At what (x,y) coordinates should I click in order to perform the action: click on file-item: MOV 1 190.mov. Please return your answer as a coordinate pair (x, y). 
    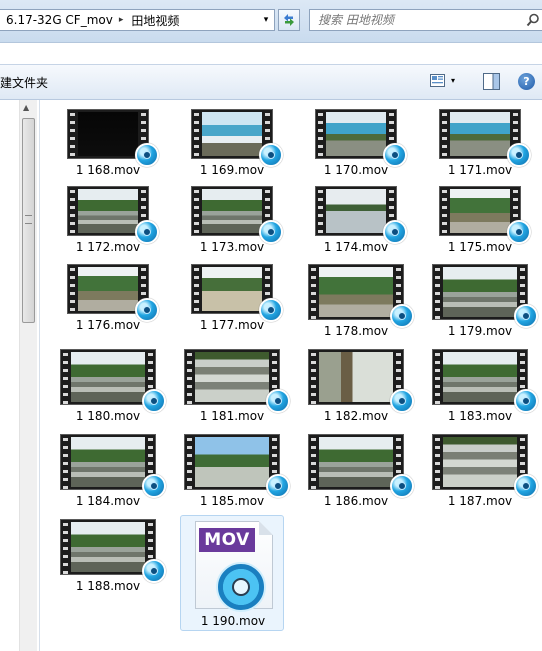
    Looking at the image, I should click on (232, 573).